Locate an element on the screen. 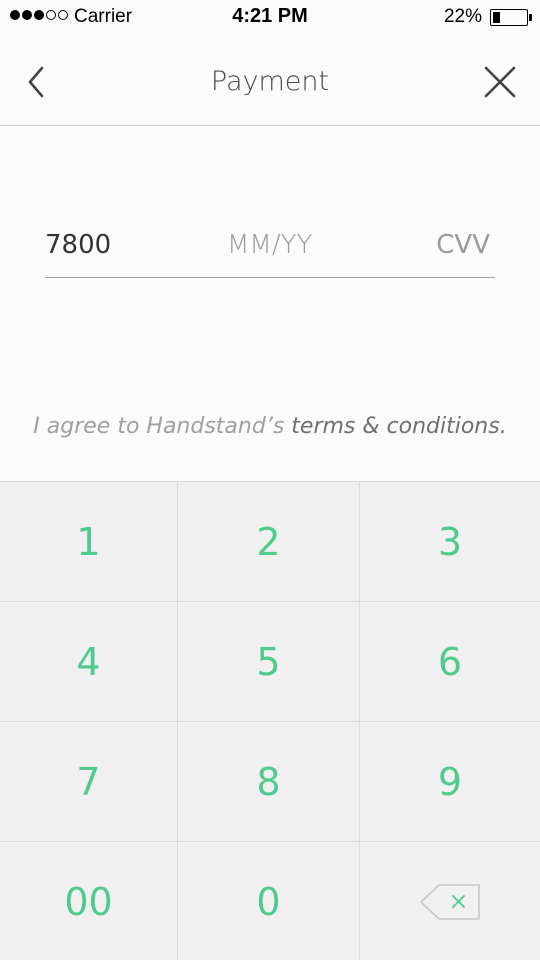 This screenshot has height=960, width=540. card-number-field: 7800 is located at coordinates (78, 245).